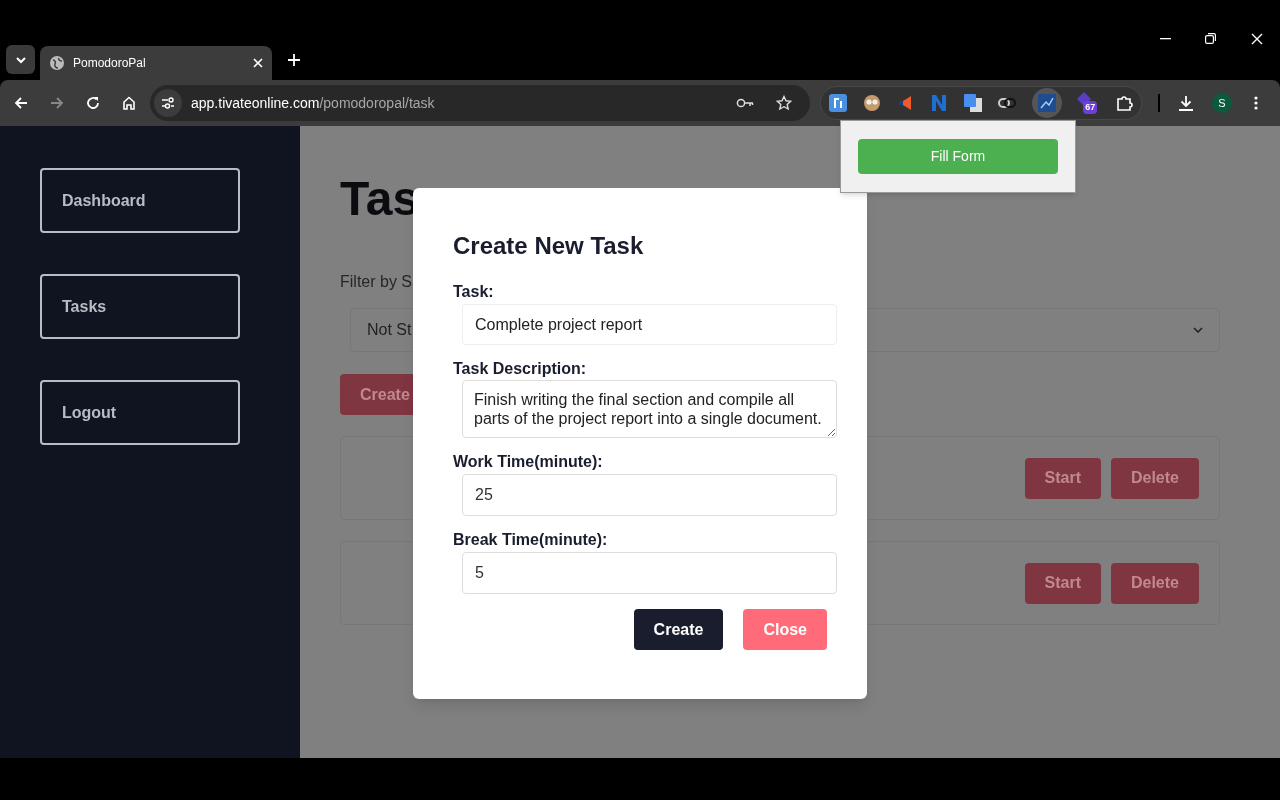 This screenshot has width=1280, height=800. I want to click on field-label: Task:, so click(473, 292).